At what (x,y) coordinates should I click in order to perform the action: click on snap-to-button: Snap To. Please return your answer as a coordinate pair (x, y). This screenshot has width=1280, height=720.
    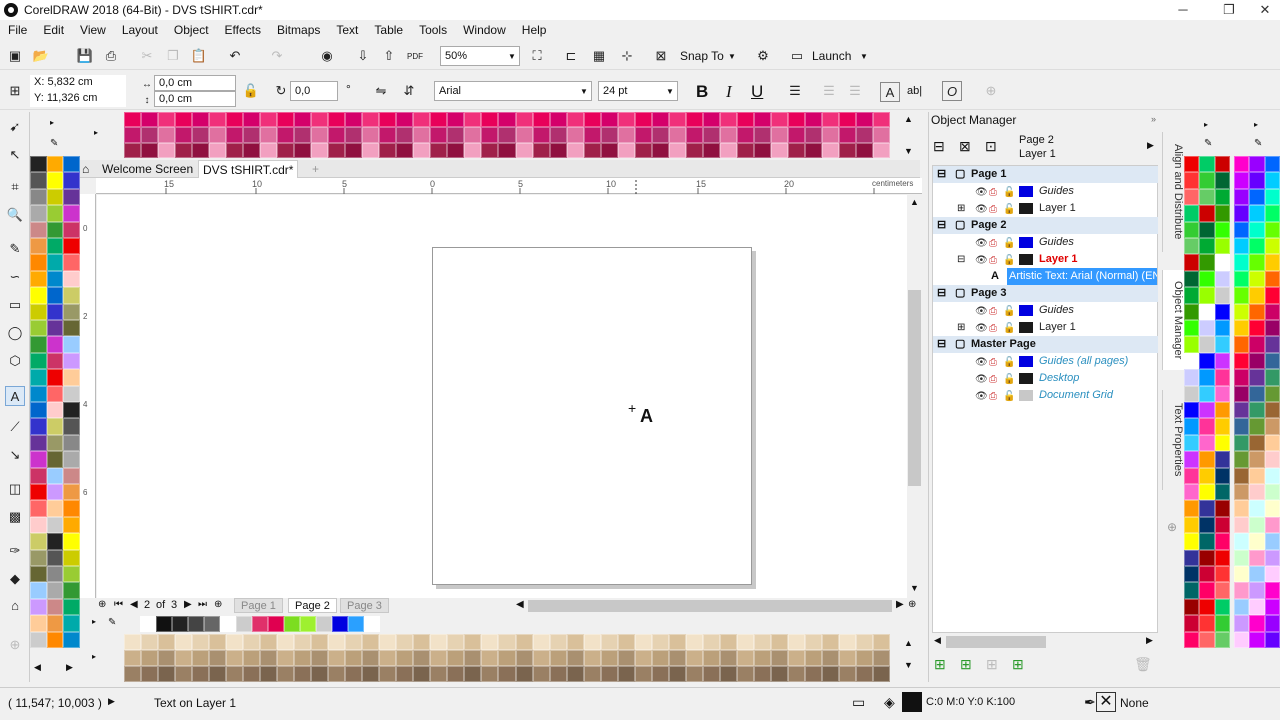
    Looking at the image, I should click on (702, 56).